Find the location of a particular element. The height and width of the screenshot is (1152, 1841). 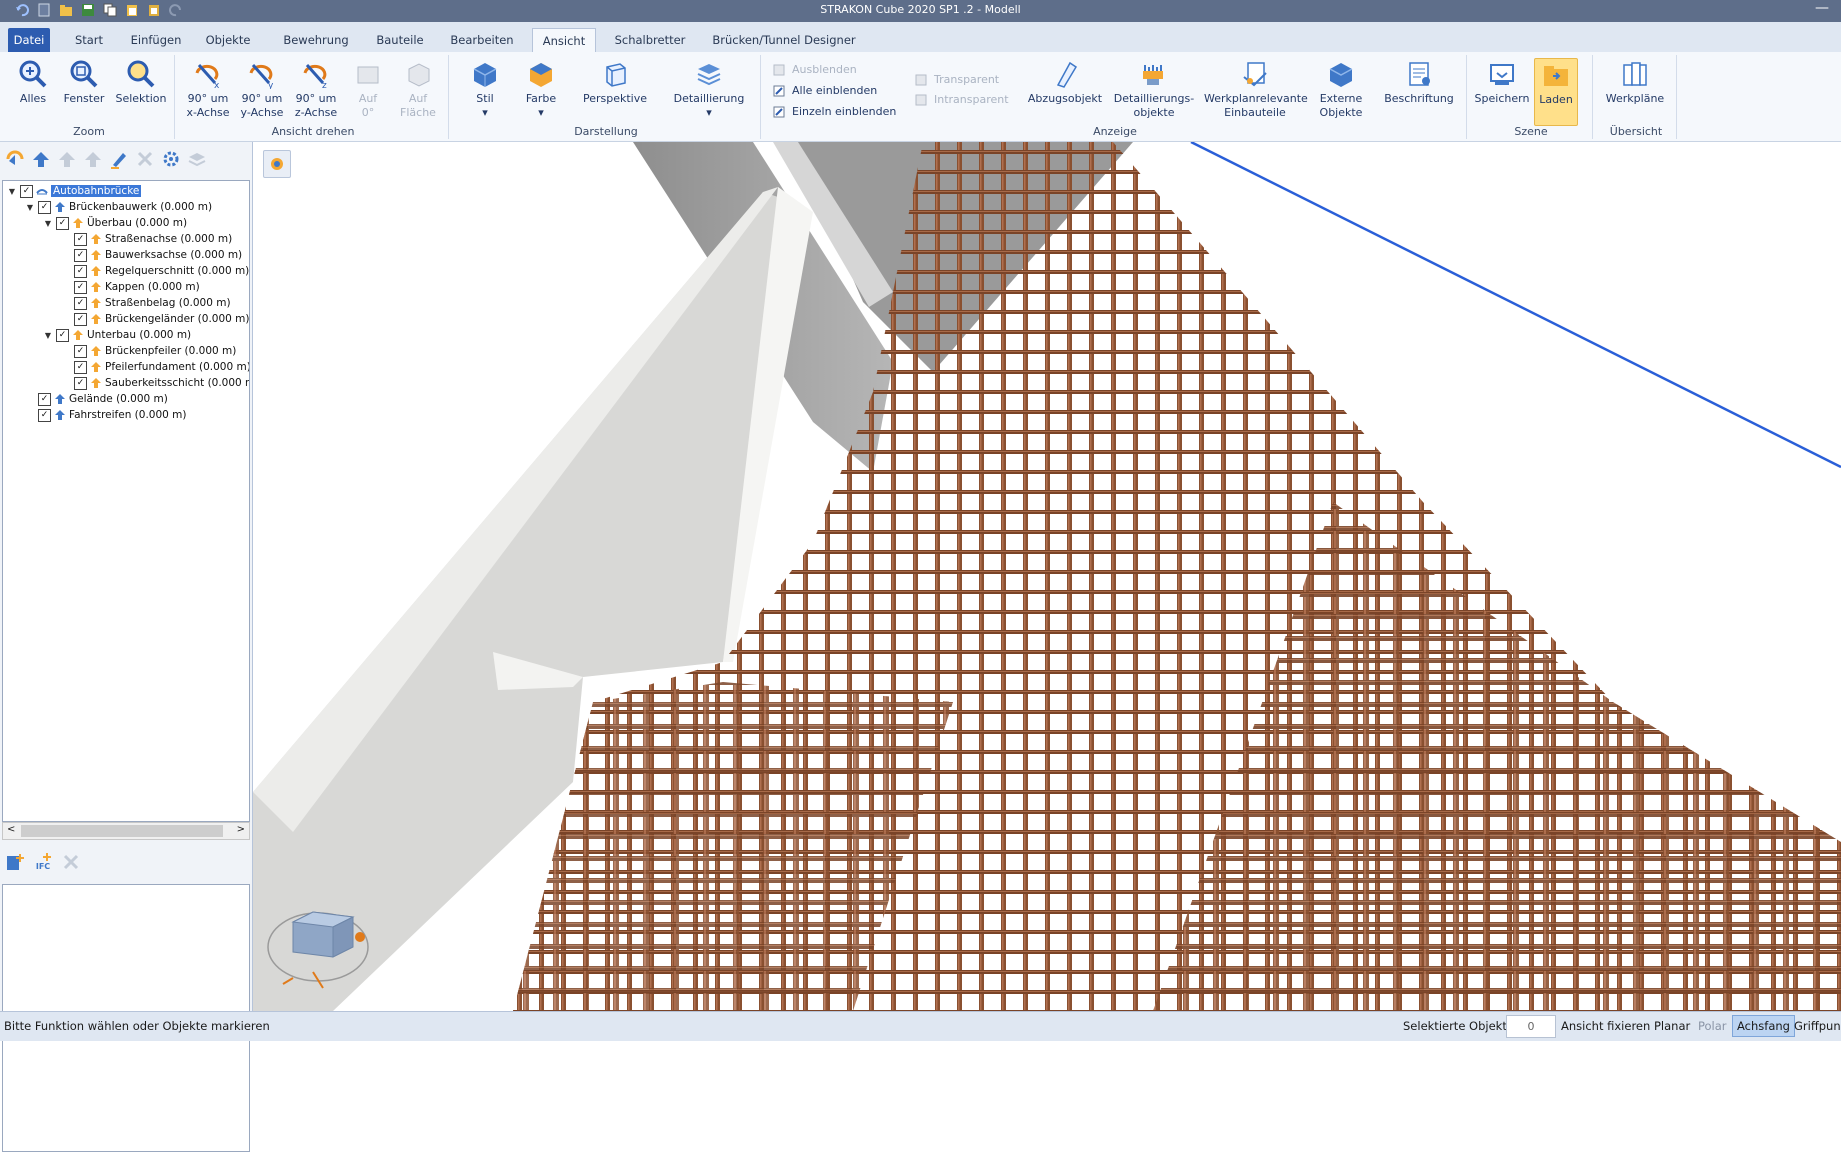

detail-objects-button: Detaillierungs- objekte is located at coordinates (1154, 89).